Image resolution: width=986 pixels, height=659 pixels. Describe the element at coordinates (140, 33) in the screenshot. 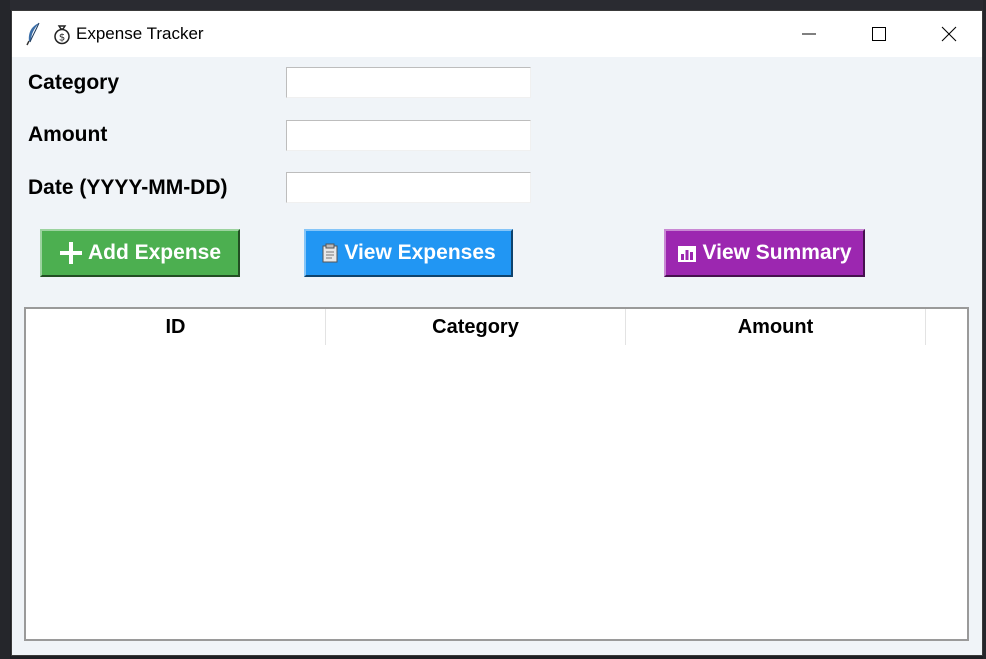

I see `window-title: Expense Tracker` at that location.